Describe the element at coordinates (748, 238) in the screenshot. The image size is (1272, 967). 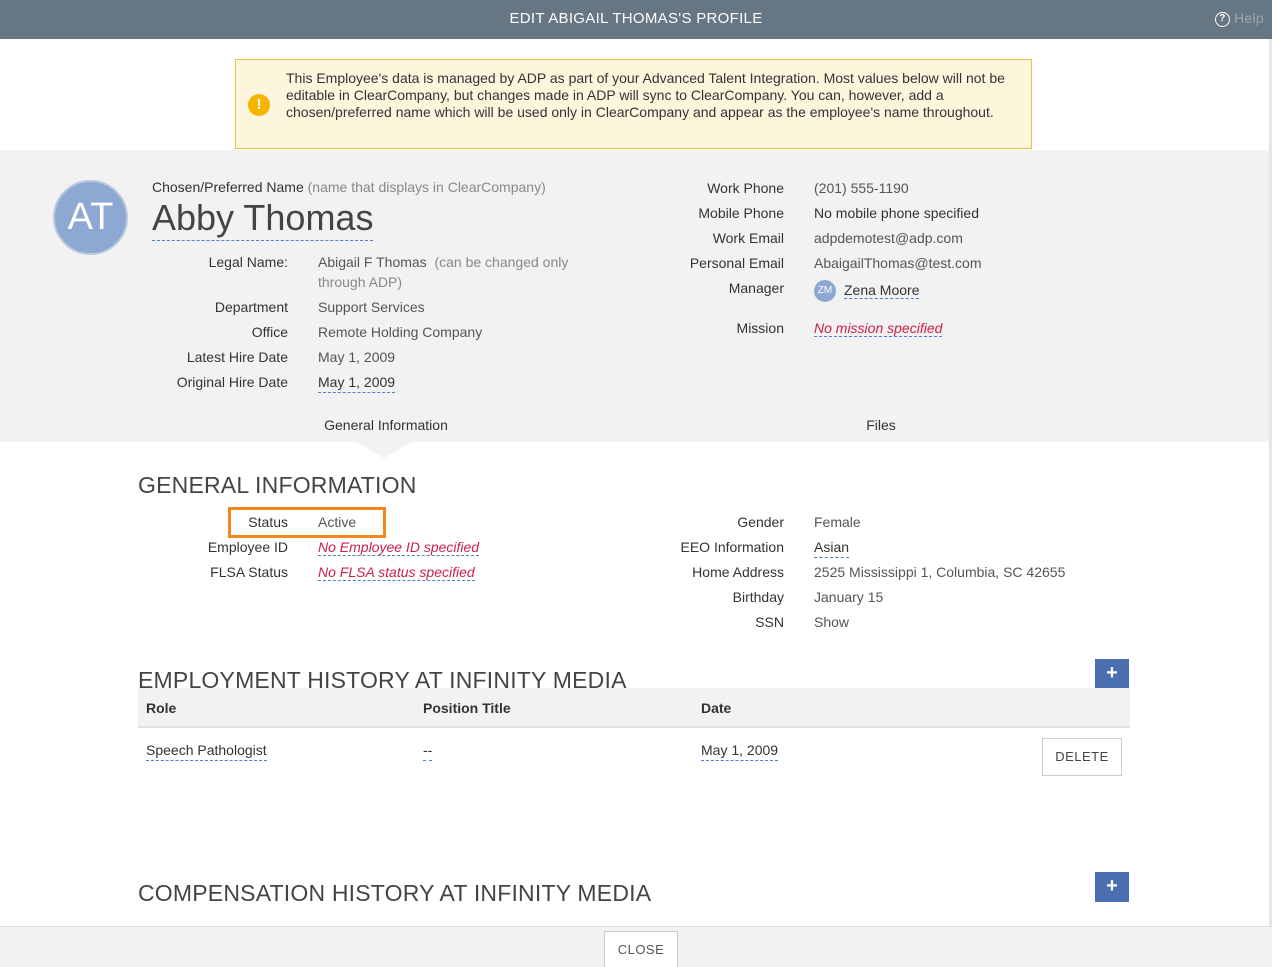
I see `work-email-label: Work Email` at that location.